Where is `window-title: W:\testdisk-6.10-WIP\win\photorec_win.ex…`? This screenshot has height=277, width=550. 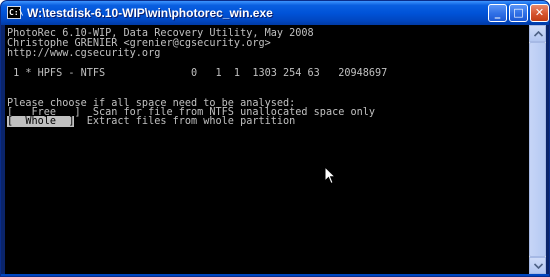
window-title: W:\testdisk-6.10-WIP\win\photorec_win.ex… is located at coordinates (150, 13).